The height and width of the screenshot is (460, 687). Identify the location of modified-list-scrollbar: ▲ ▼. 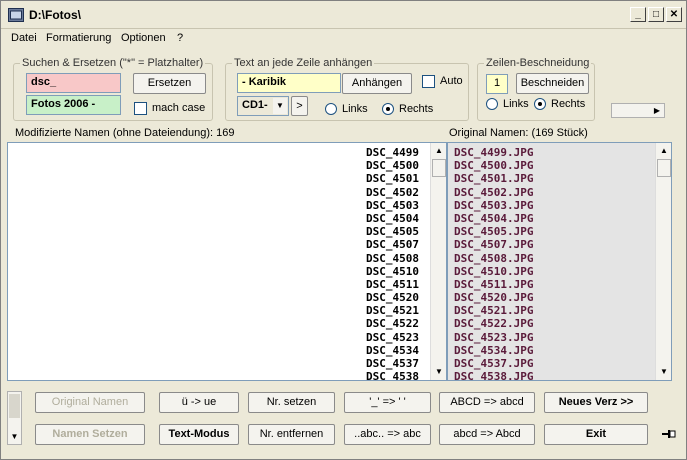
(438, 261).